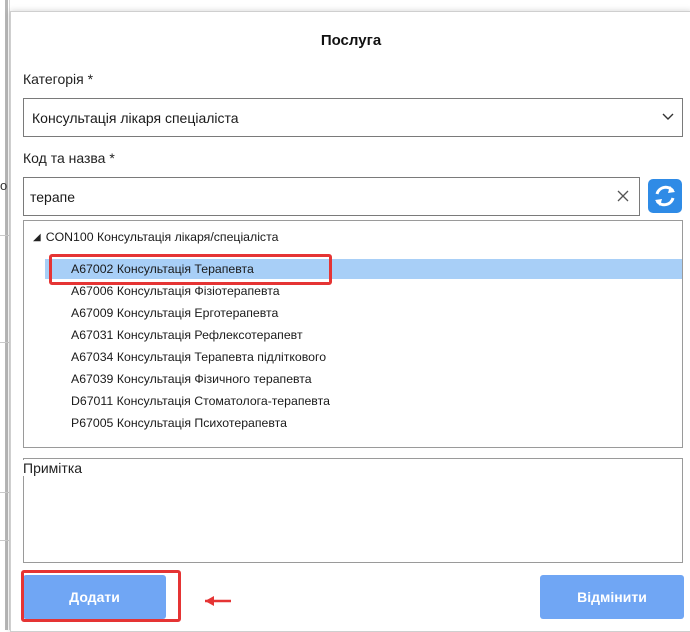  I want to click on caret-down-icon: ◢, so click(37, 237).